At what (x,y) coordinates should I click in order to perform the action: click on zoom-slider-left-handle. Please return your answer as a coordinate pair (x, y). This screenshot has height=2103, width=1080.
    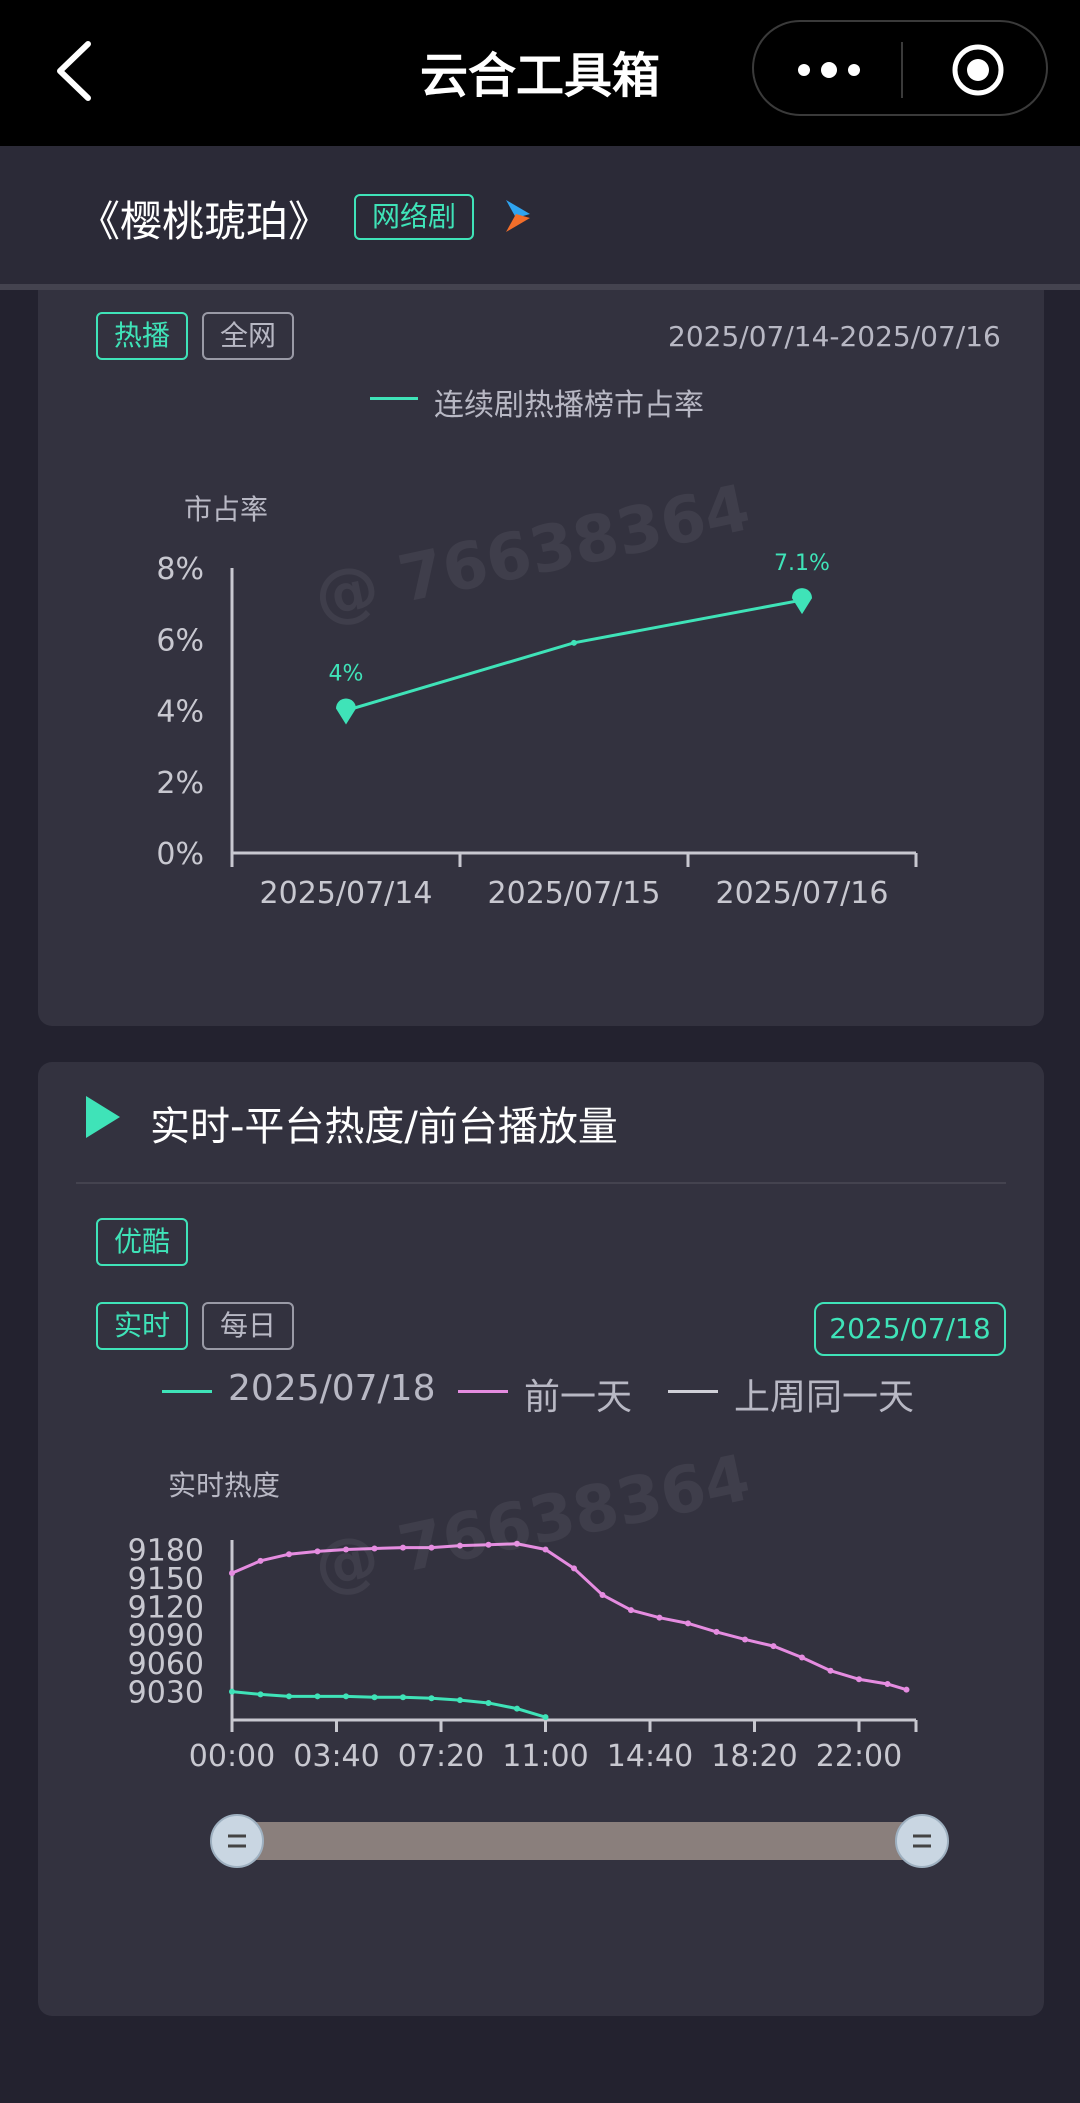
    Looking at the image, I should click on (237, 1841).